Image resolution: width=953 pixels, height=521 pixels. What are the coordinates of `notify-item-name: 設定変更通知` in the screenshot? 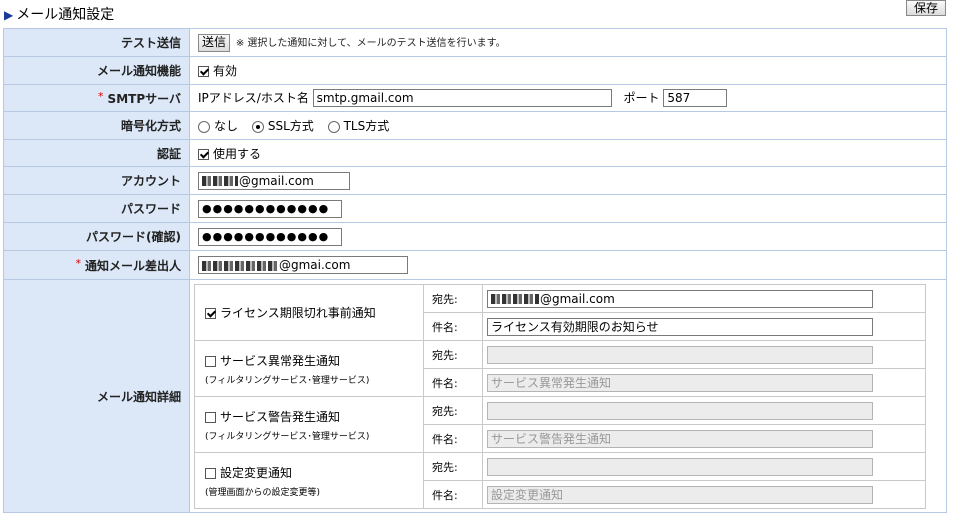 It's located at (256, 472).